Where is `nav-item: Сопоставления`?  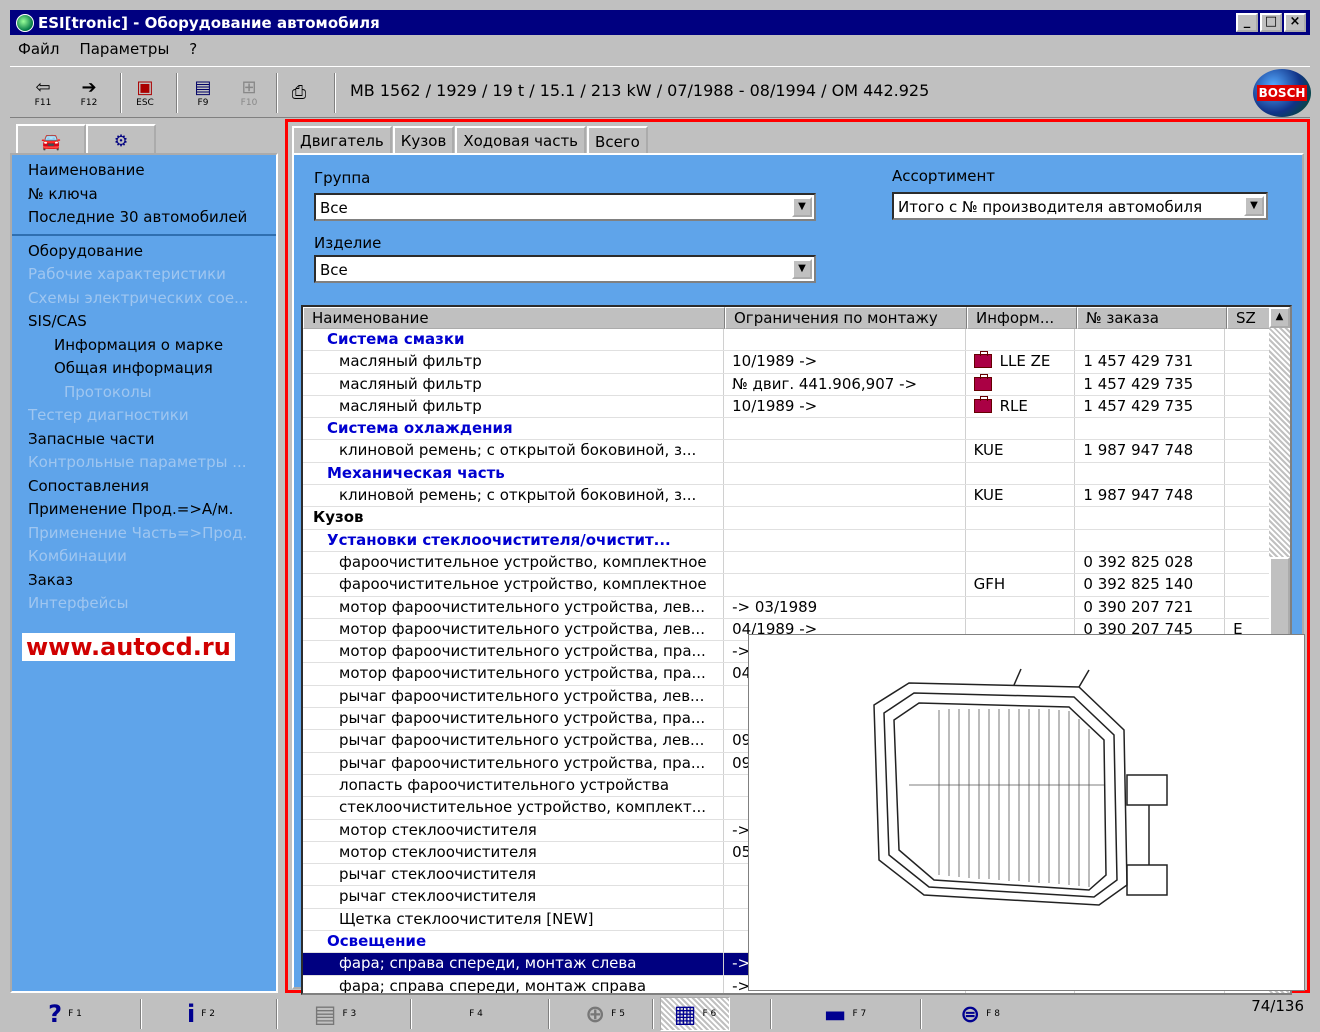 nav-item: Сопоставления is located at coordinates (149, 487).